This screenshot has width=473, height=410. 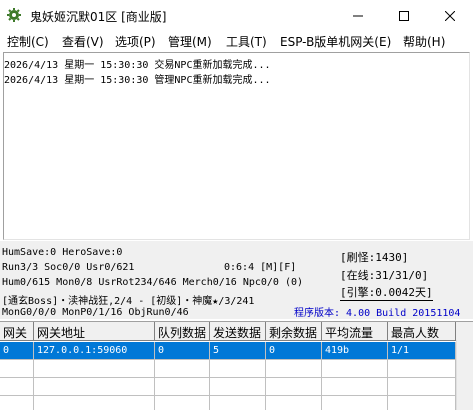 What do you see at coordinates (384, 275) in the screenshot?
I see `status-online: [在线:31/31/0]` at bounding box center [384, 275].